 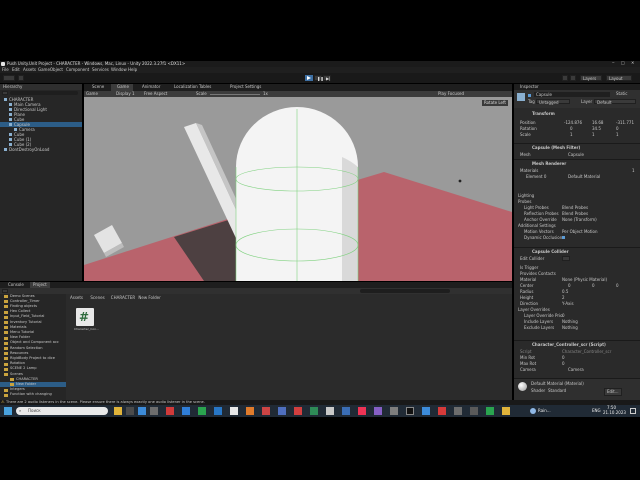 I want to click on tab-inspector: Inspector, so click(x=529, y=87).